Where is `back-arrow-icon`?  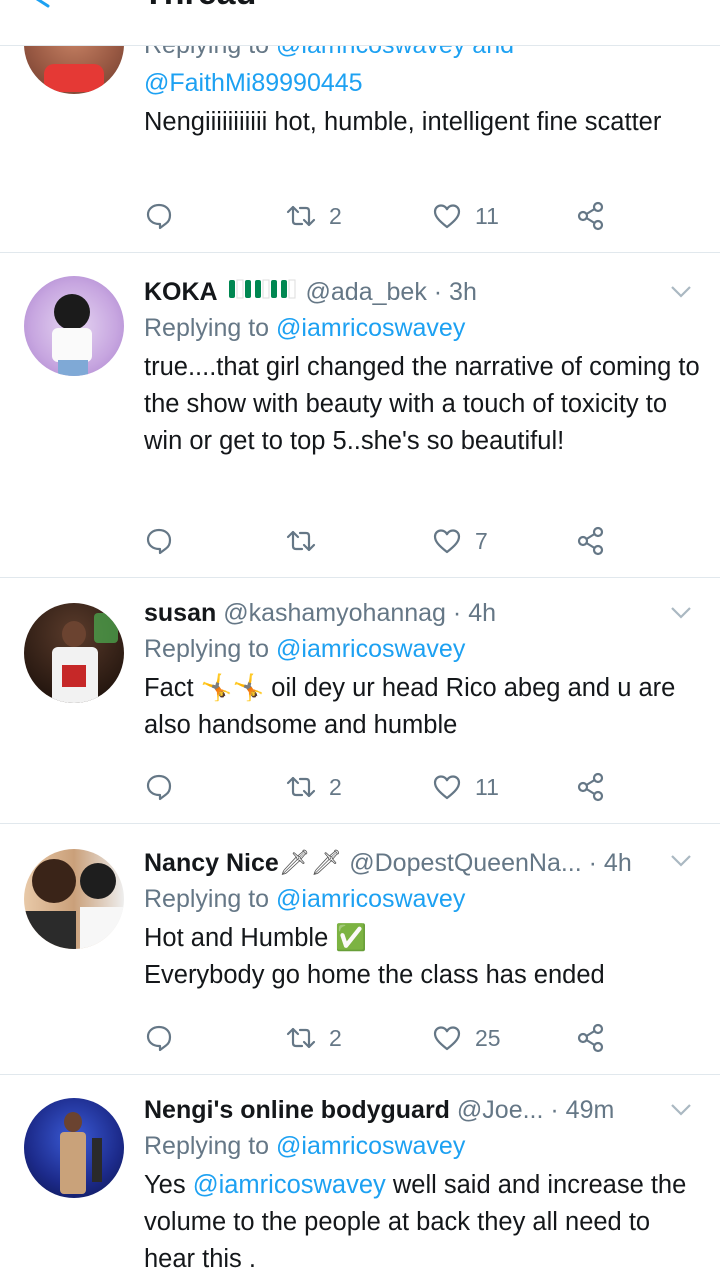 back-arrow-icon is located at coordinates (41, 4).